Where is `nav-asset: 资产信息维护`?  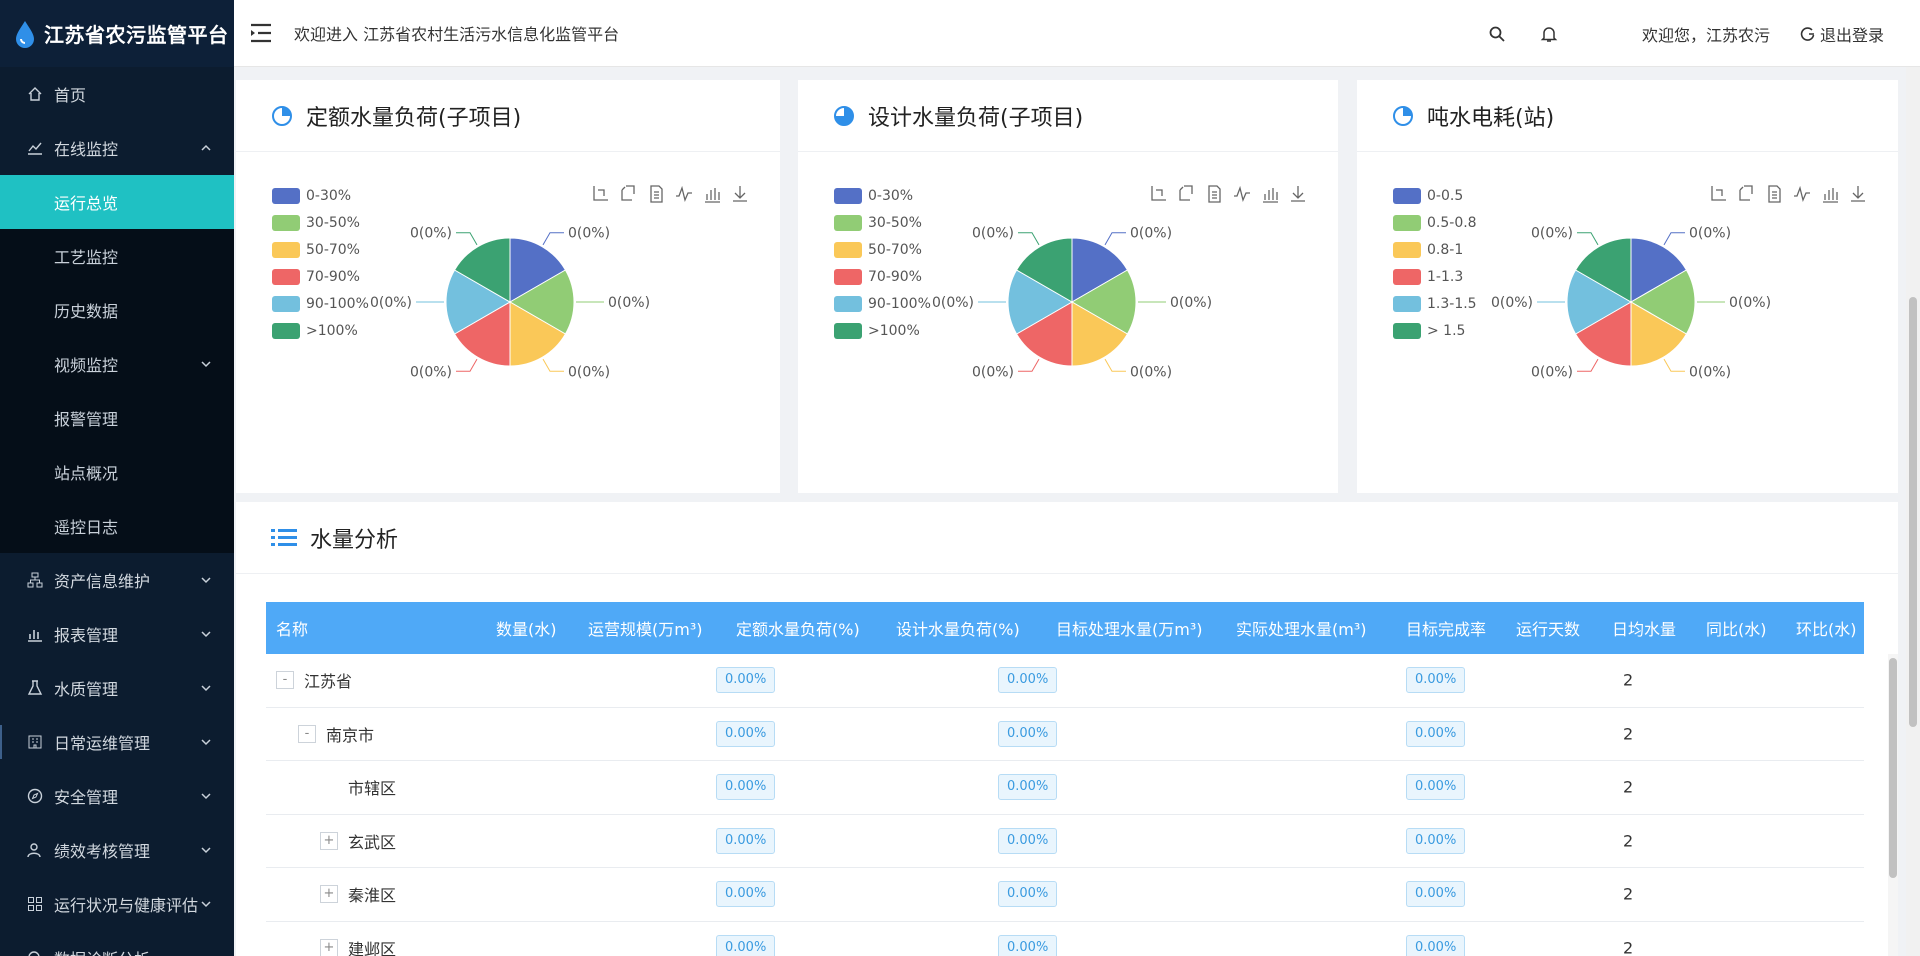 nav-asset: 资产信息维护 is located at coordinates (117, 580).